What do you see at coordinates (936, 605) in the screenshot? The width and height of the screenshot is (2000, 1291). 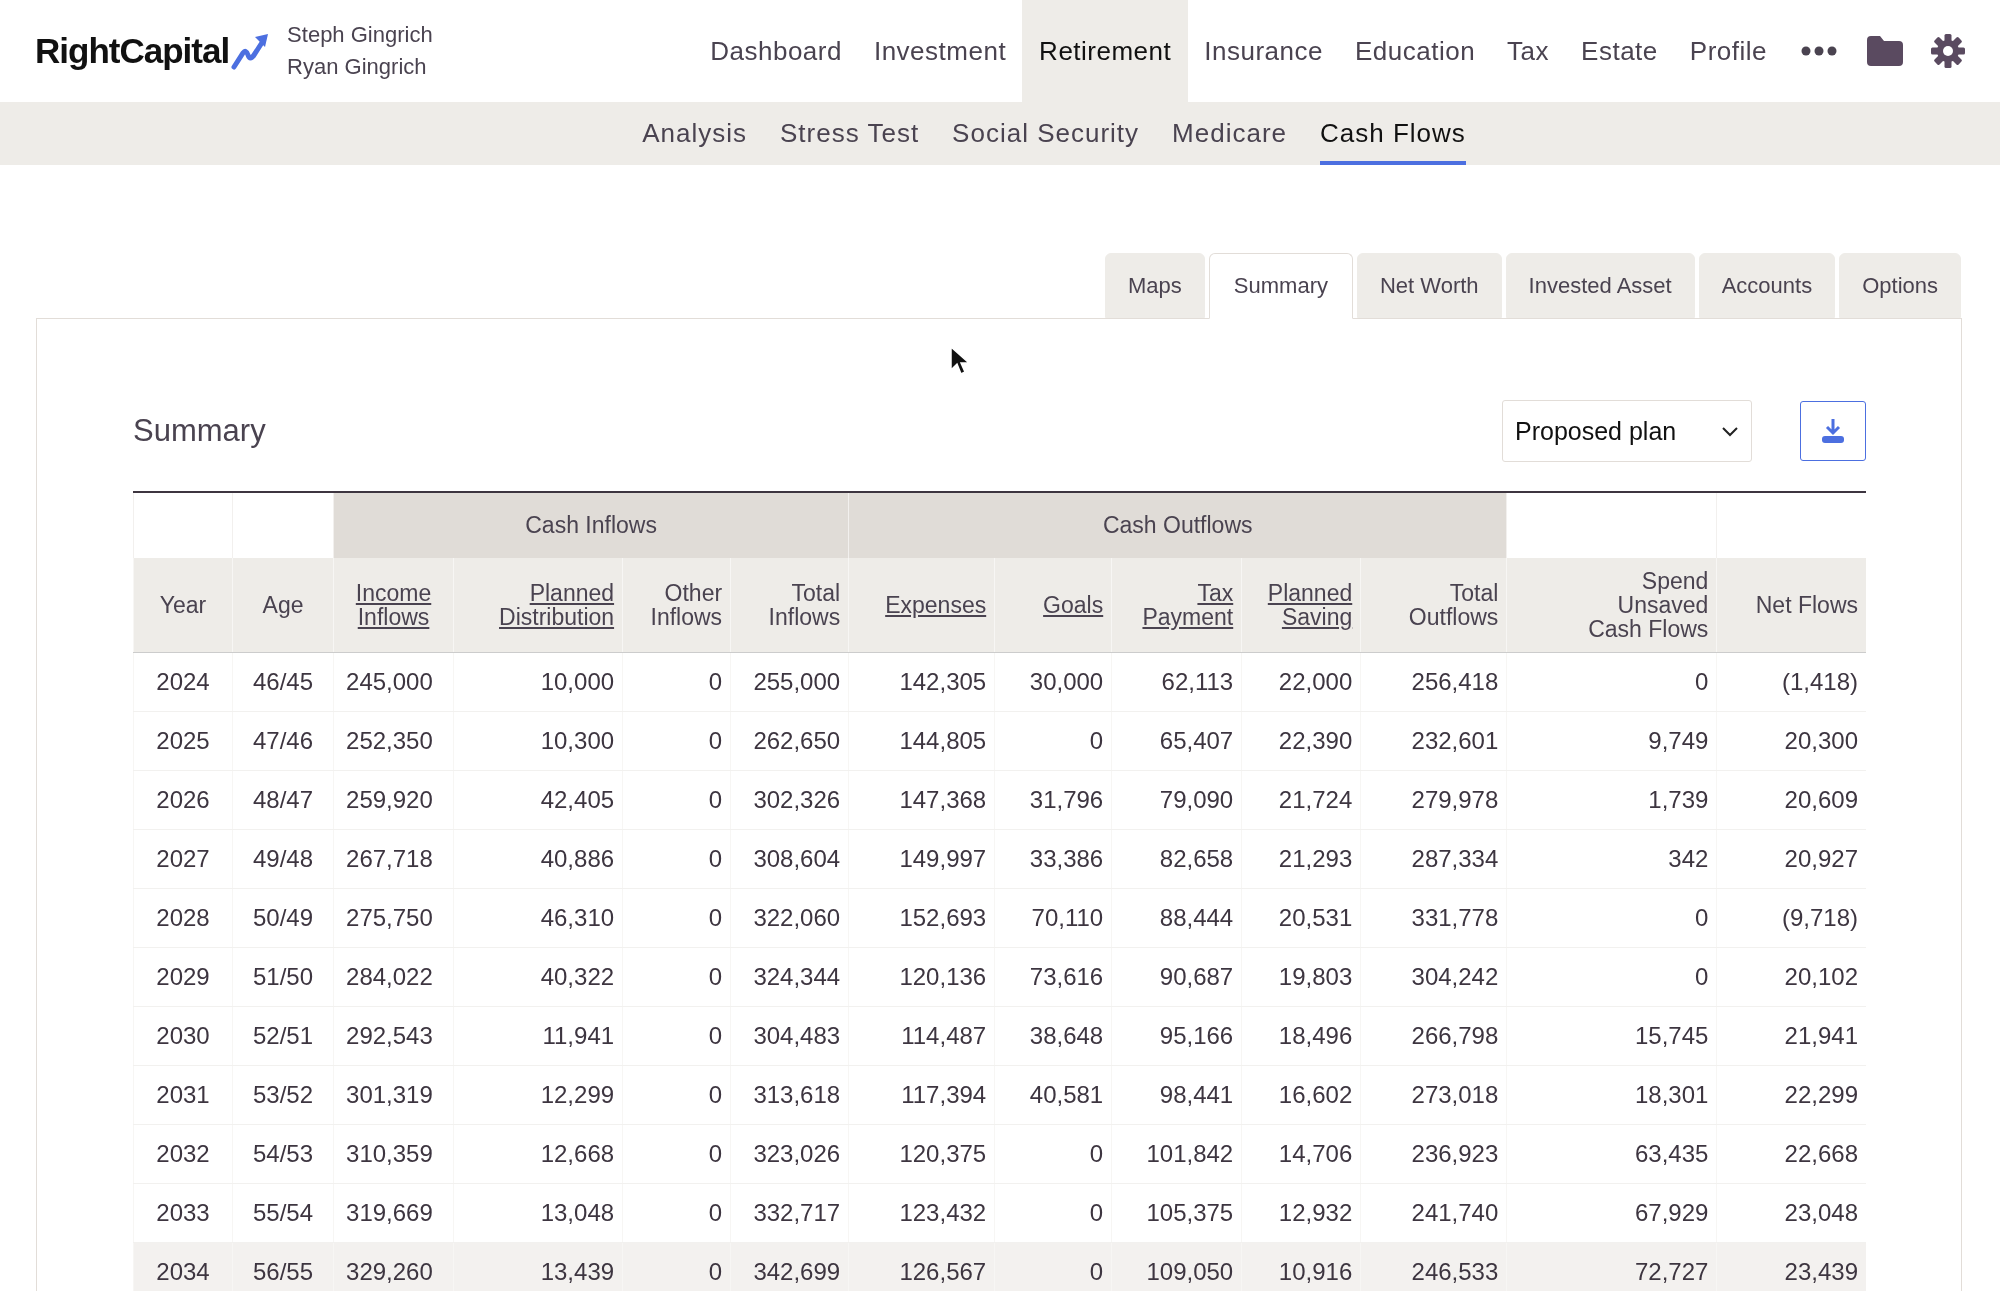 I see `column-header: Expenses` at bounding box center [936, 605].